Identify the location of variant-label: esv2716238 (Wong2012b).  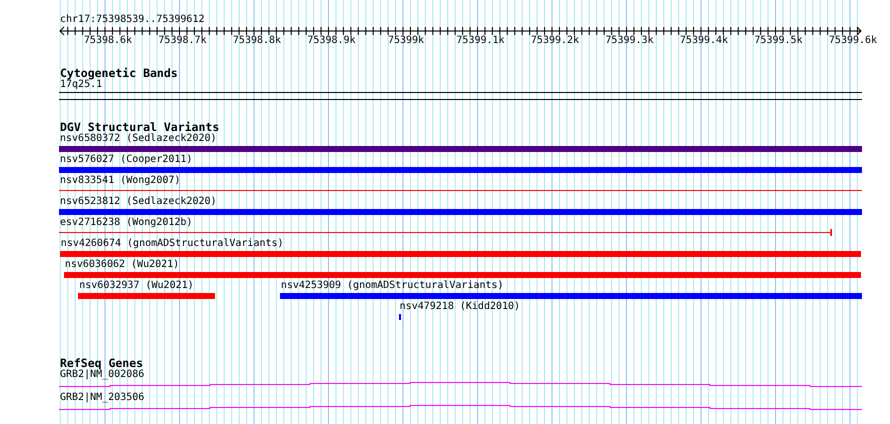
(126, 223).